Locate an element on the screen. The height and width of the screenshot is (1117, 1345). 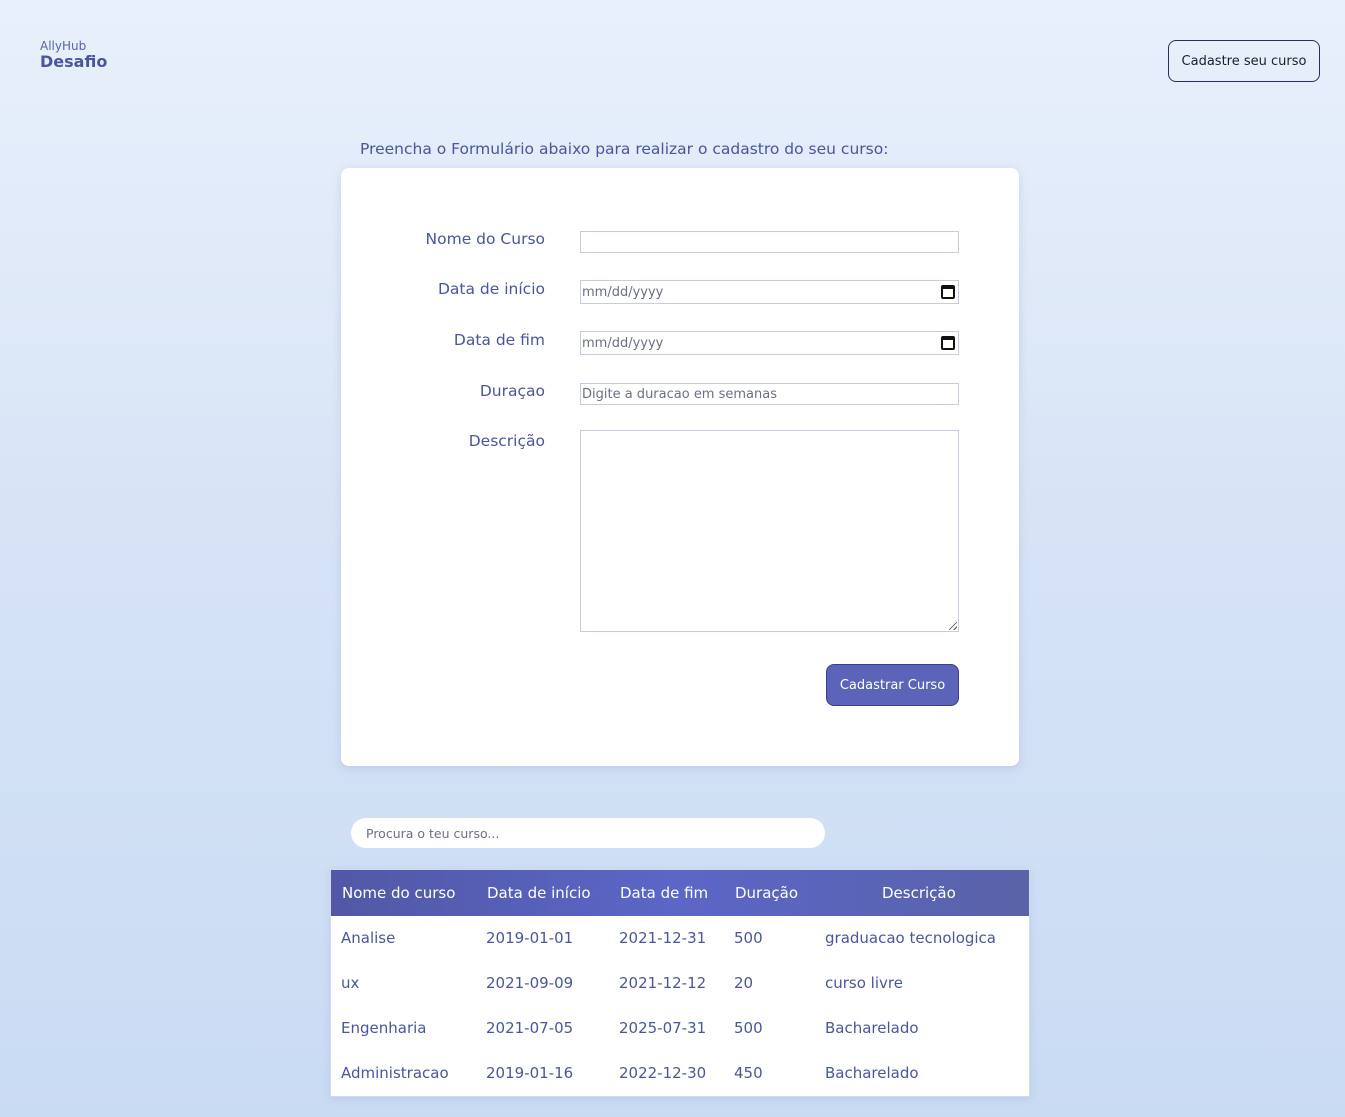
cell-course-name: Analise is located at coordinates (368, 938).